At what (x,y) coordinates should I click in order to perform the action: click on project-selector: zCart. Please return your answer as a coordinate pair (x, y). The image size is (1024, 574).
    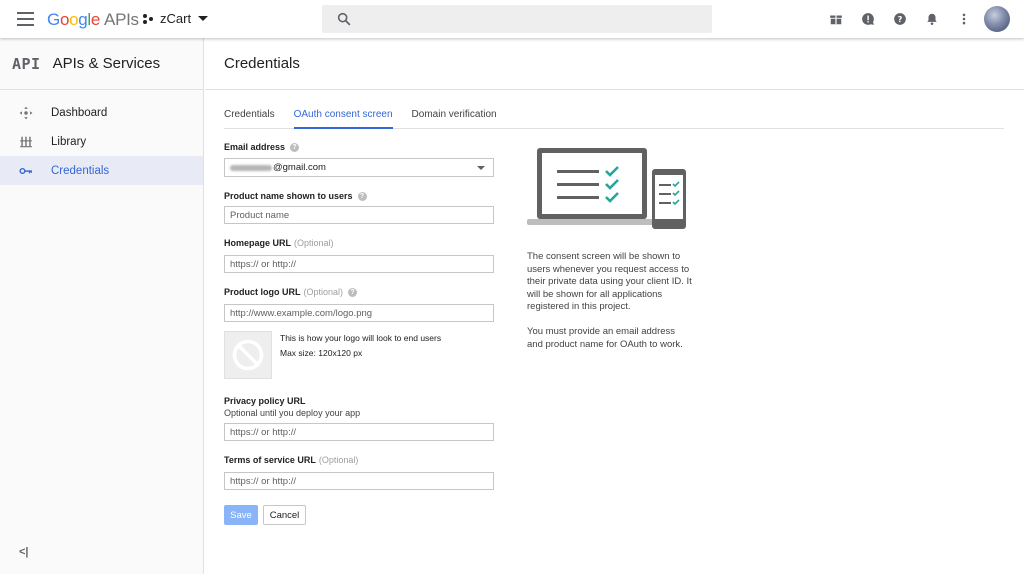
    Looking at the image, I should click on (176, 18).